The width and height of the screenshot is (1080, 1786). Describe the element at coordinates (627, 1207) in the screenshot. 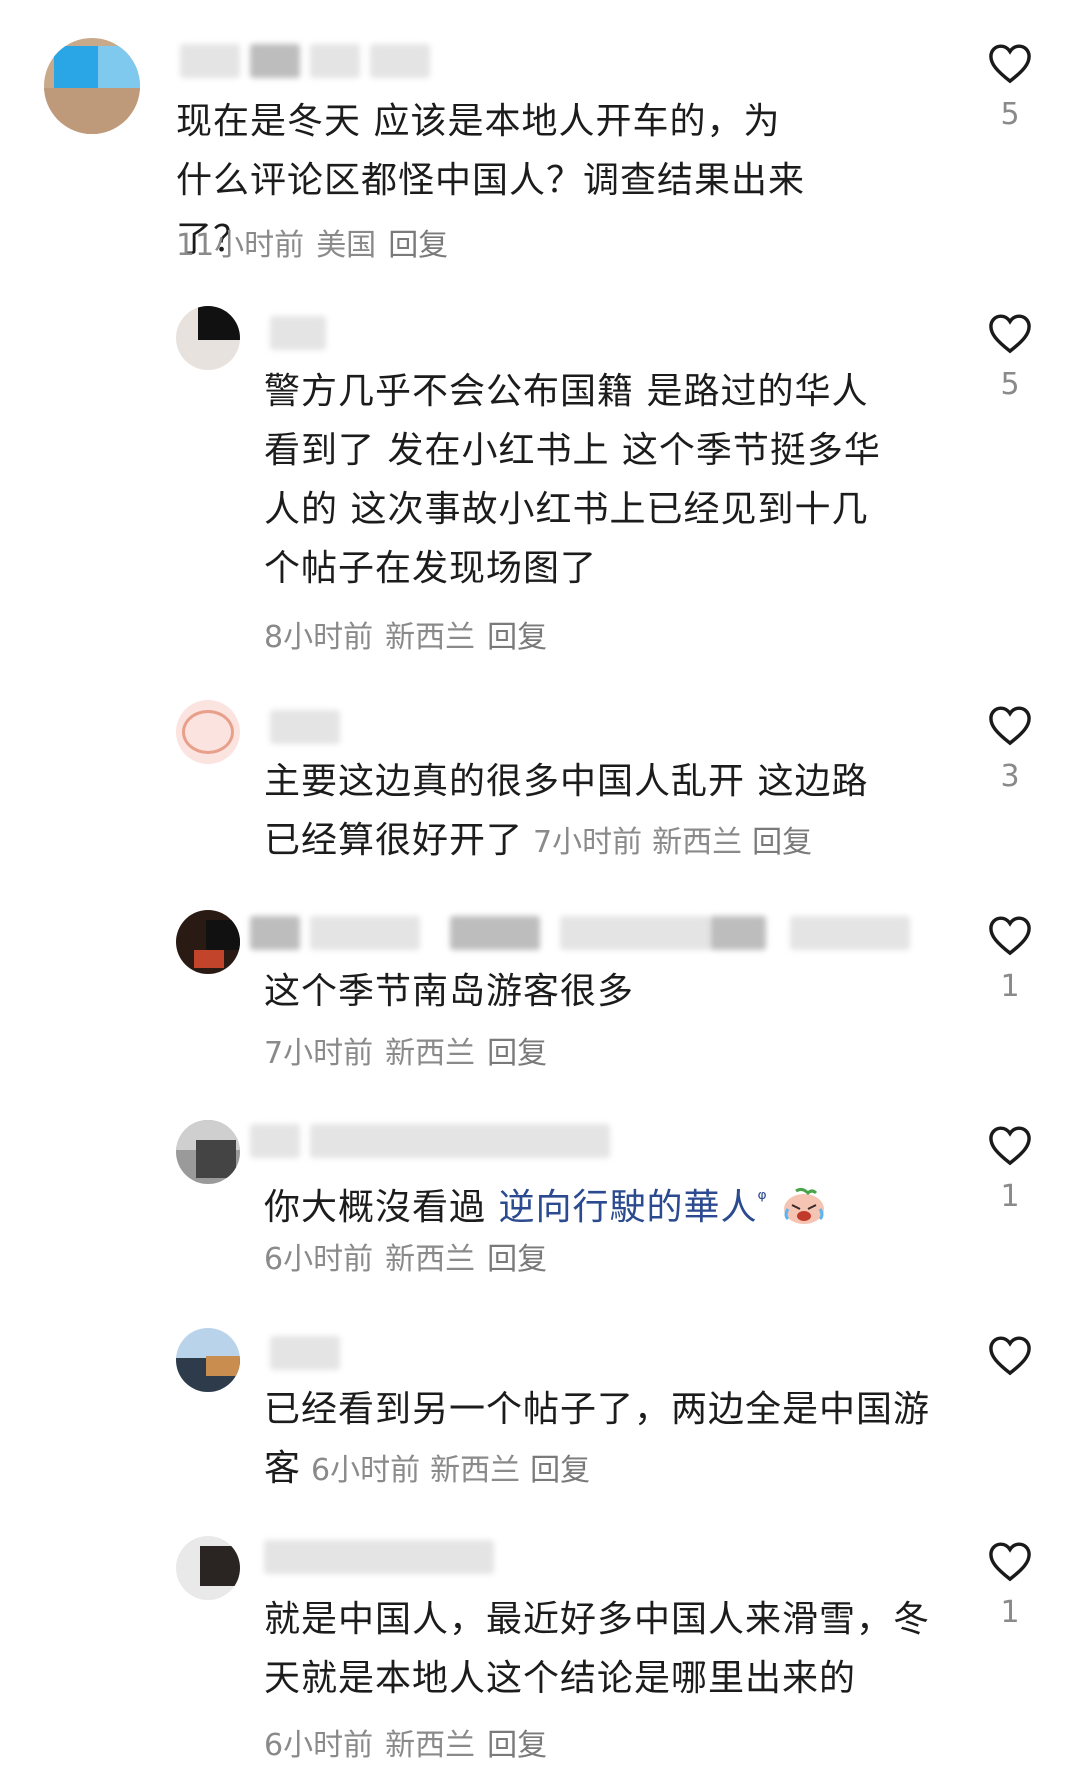

I see `search-link: 逆向行駛的華人` at that location.